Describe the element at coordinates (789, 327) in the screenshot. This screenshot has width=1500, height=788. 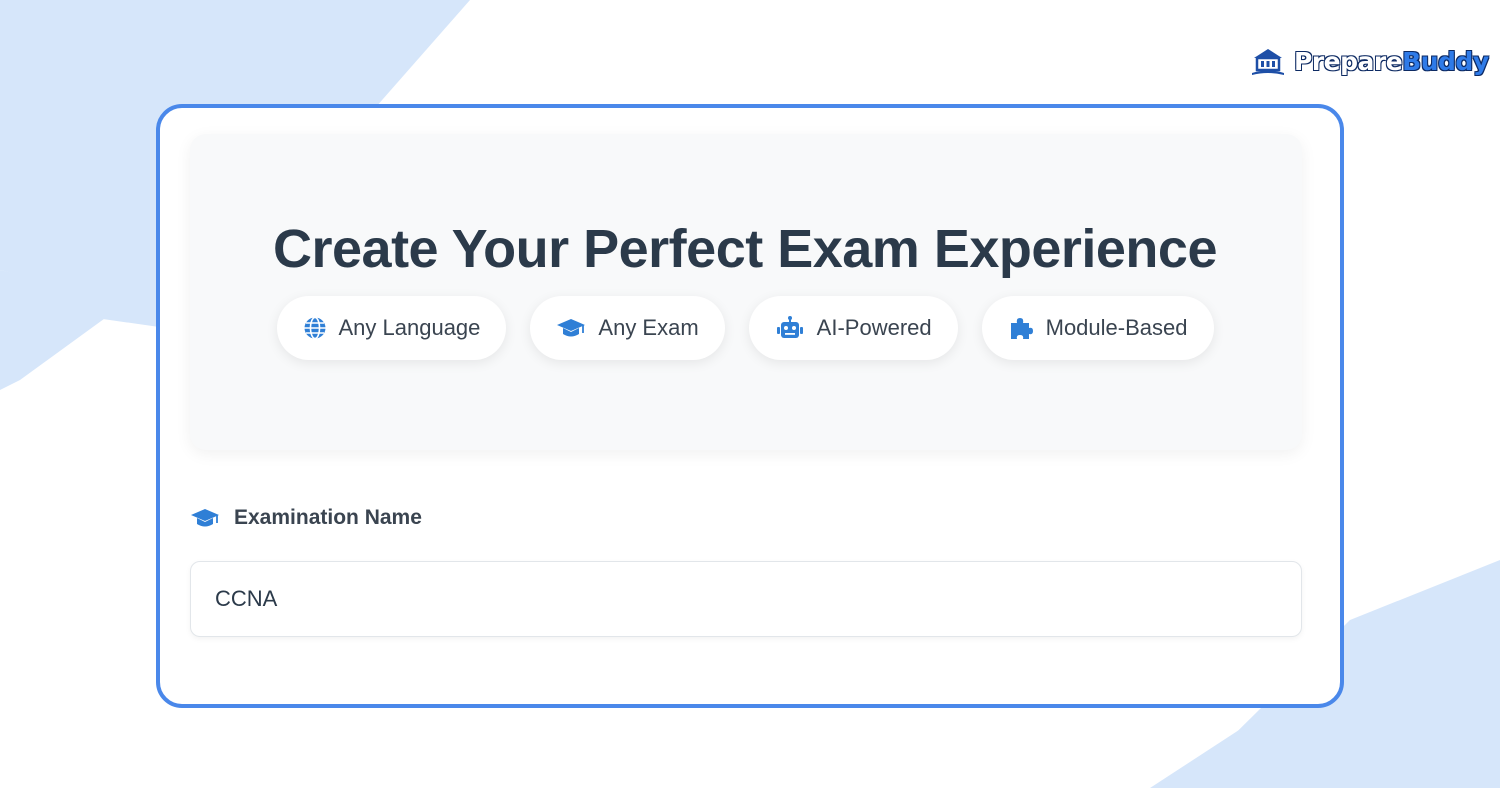
I see `robot-icon` at that location.